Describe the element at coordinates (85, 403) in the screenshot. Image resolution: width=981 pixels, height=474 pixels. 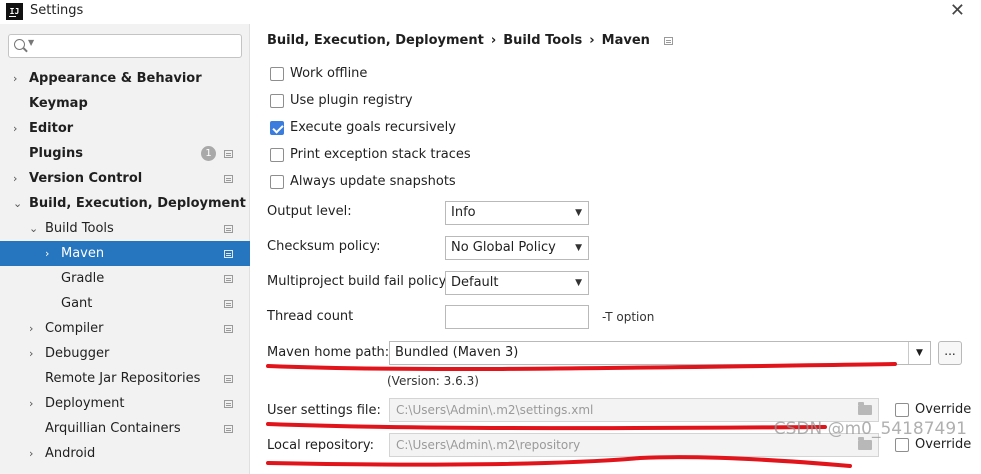
I see `sidebar-item-label: Deployment` at that location.